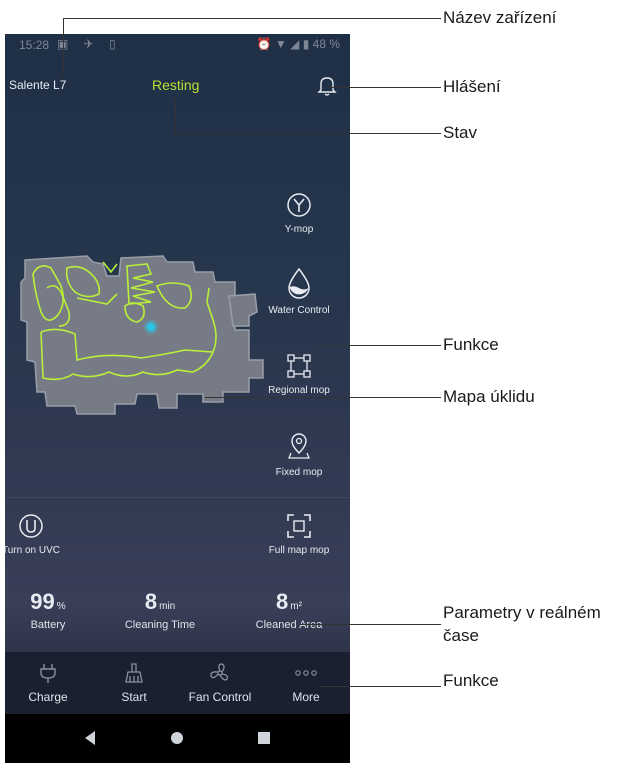  What do you see at coordinates (167, 606) in the screenshot?
I see `cleaning-time-unit: min` at bounding box center [167, 606].